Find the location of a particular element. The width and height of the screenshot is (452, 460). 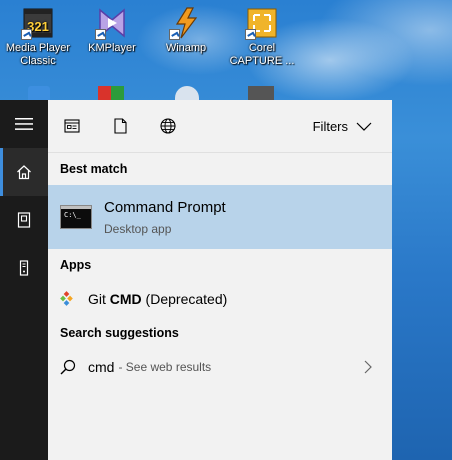

tab-apps is located at coordinates (72, 126).